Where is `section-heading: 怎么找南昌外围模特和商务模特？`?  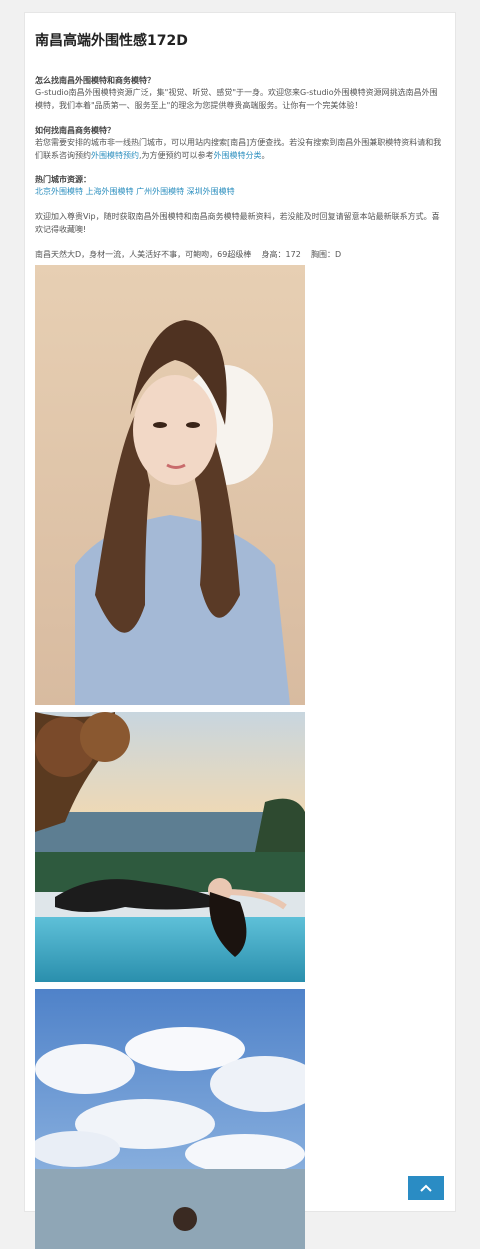
section-heading: 怎么找南昌外围模特和商务模特？ is located at coordinates (95, 80).